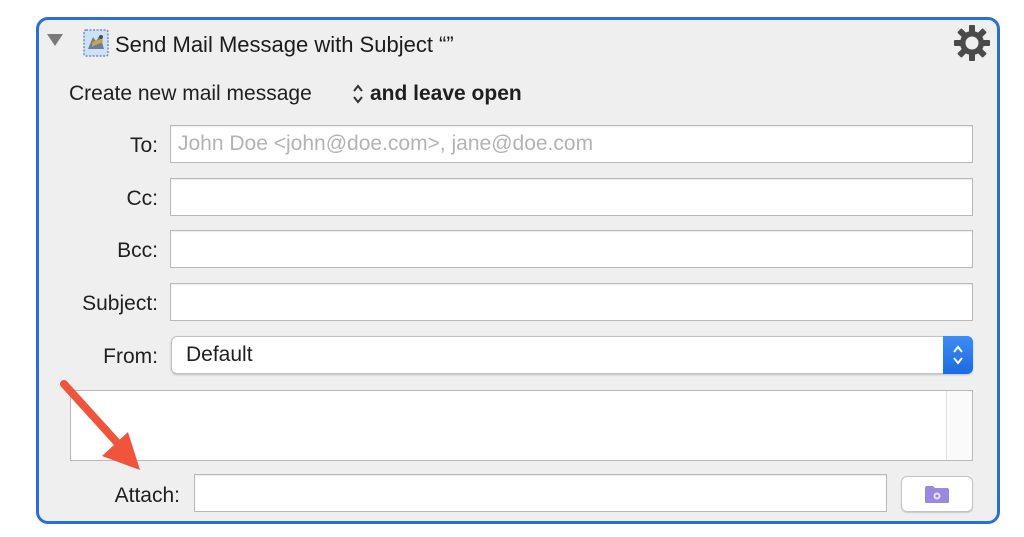 The width and height of the screenshot is (1024, 537). Describe the element at coordinates (958, 355) in the screenshot. I see `popup-arrows-icon` at that location.